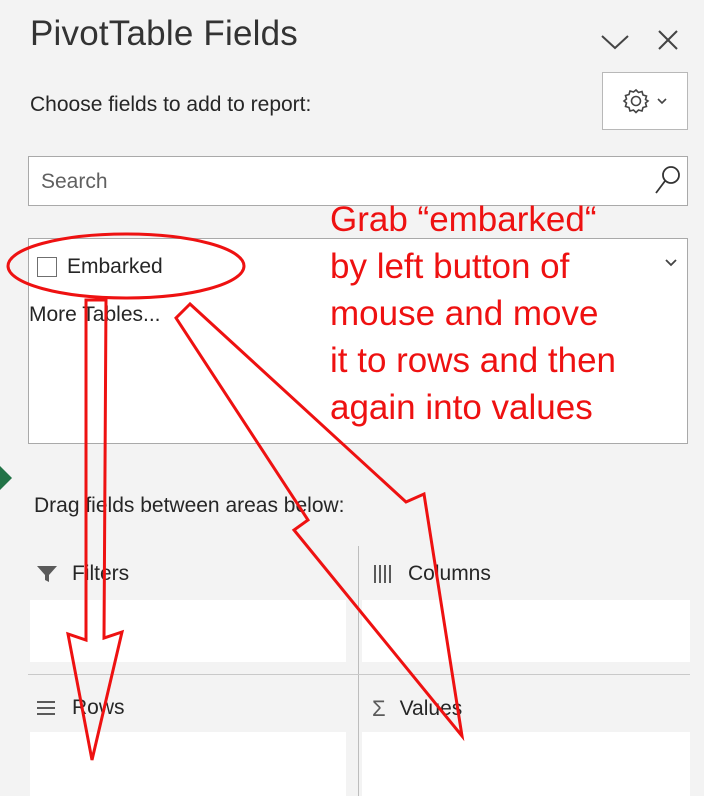  Describe the element at coordinates (47, 267) in the screenshot. I see `field-checkbox` at that location.